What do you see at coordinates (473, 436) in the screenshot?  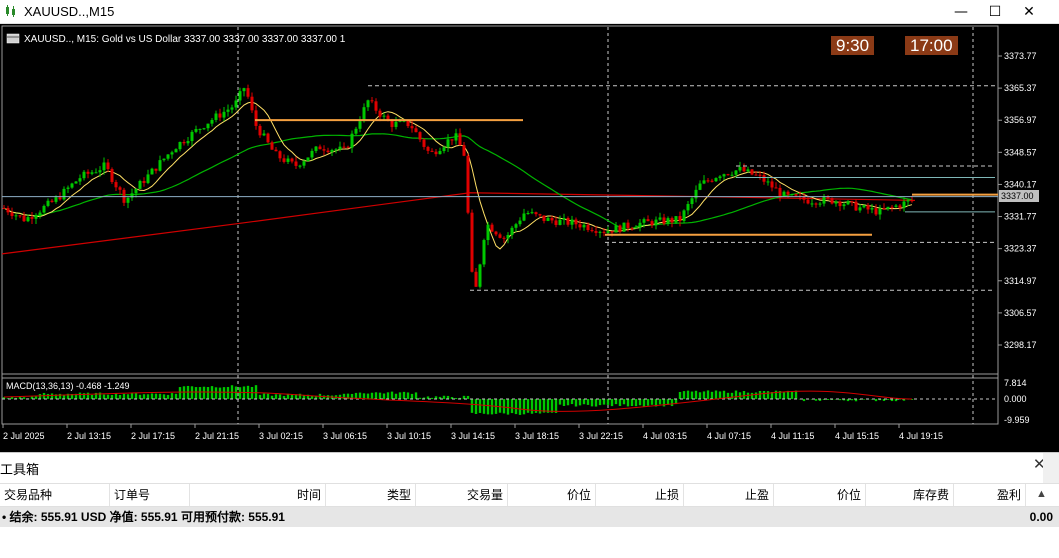 I see `time-tick-label: 3 Jul 14:15` at bounding box center [473, 436].